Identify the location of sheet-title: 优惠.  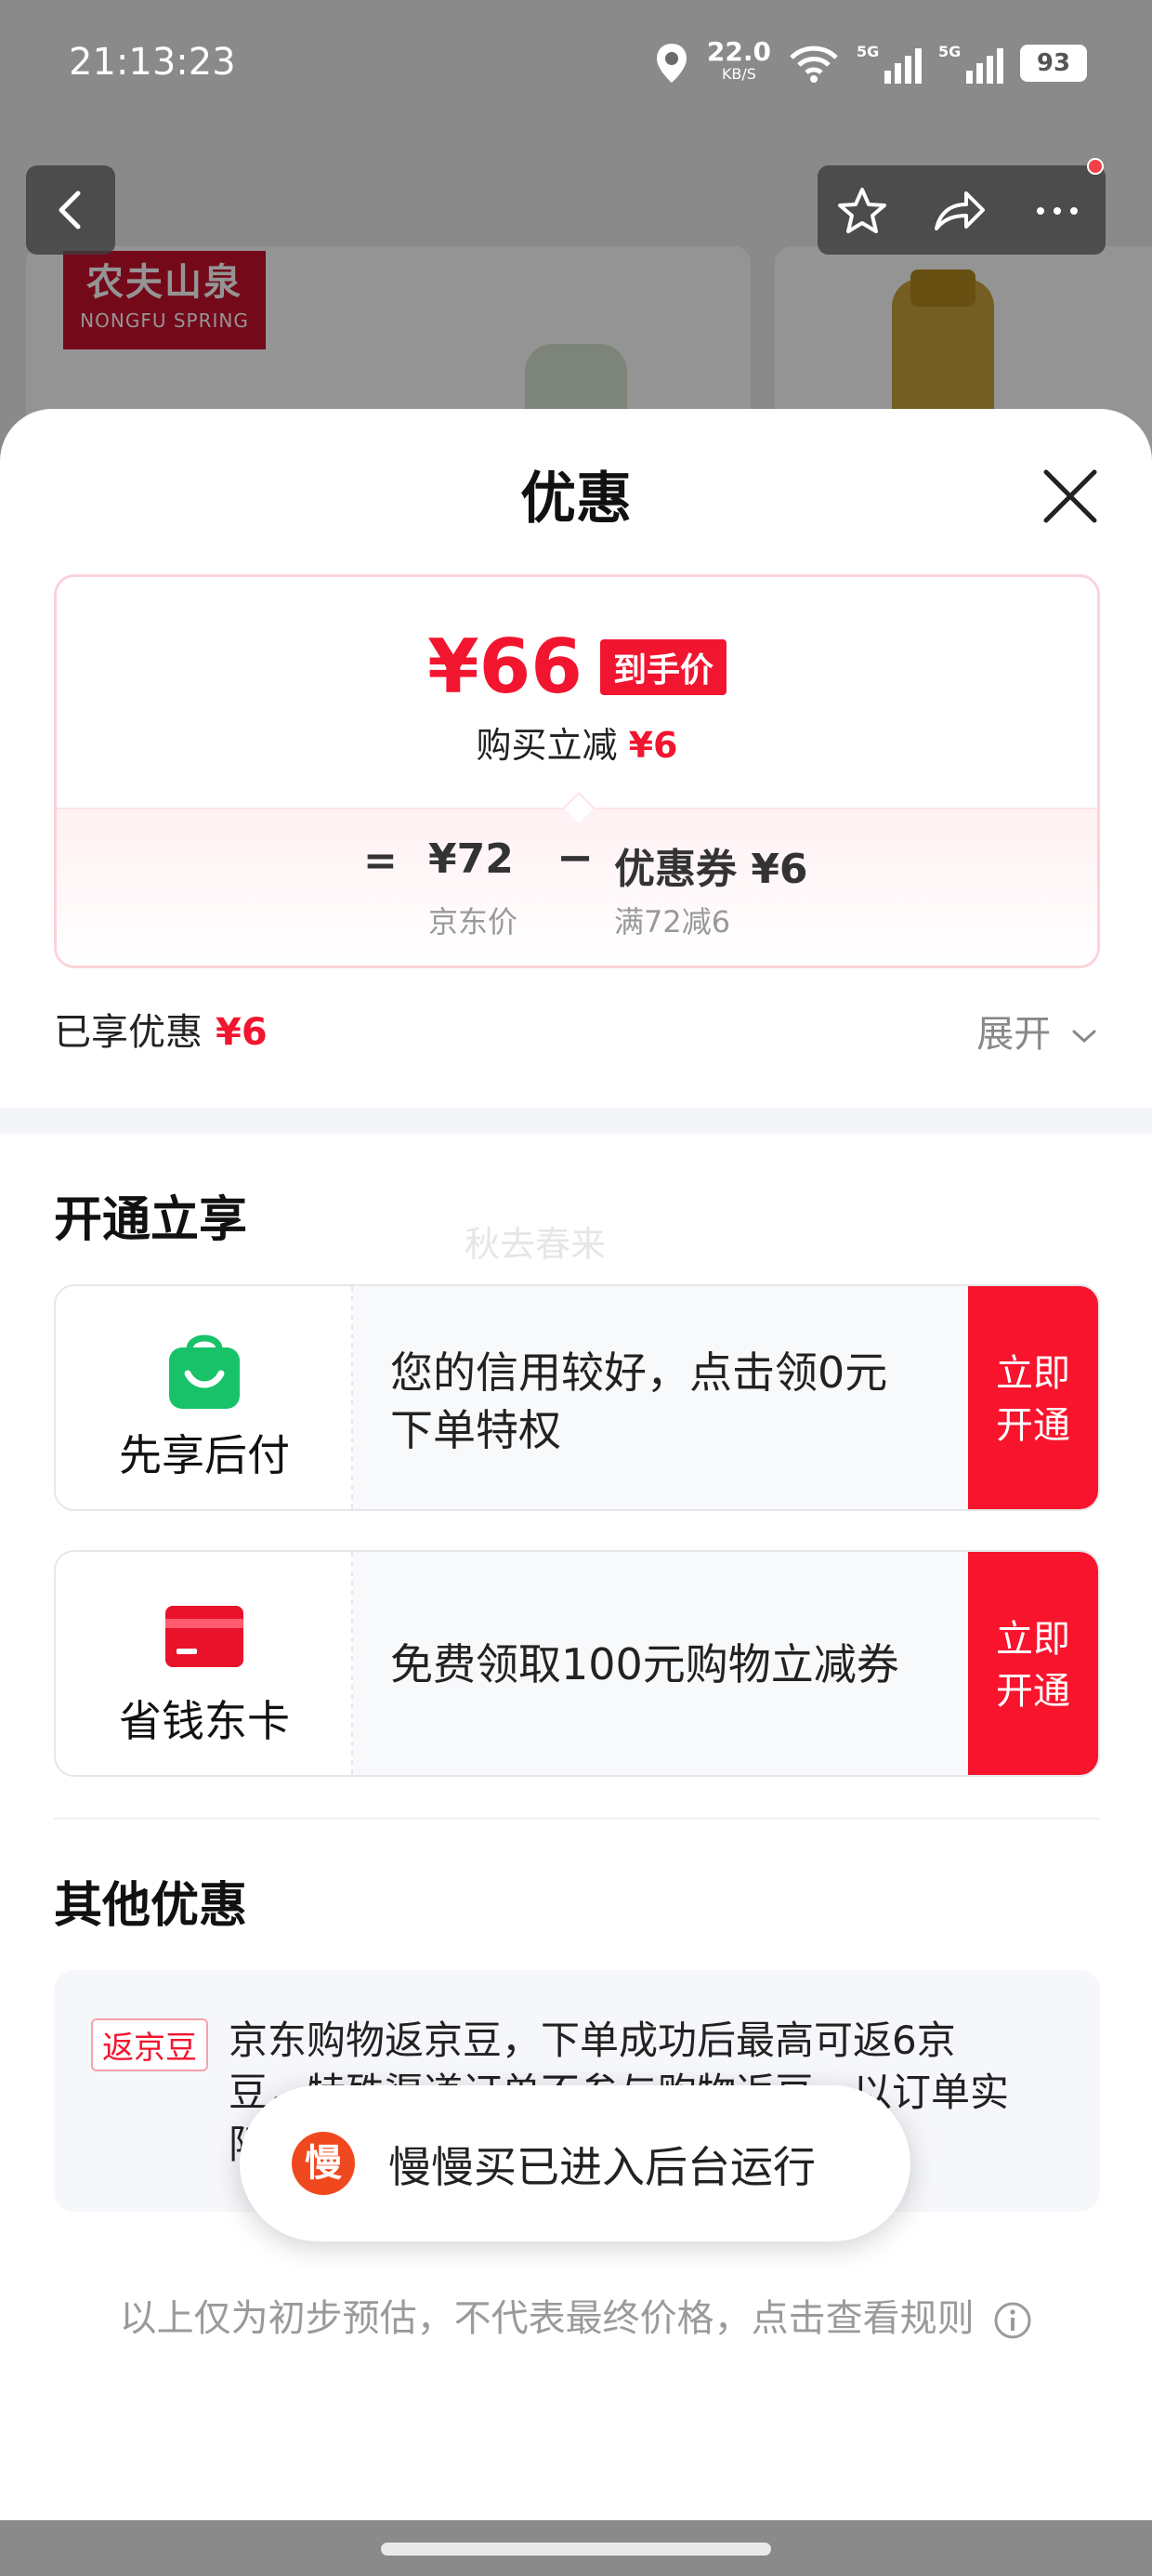
(576, 499).